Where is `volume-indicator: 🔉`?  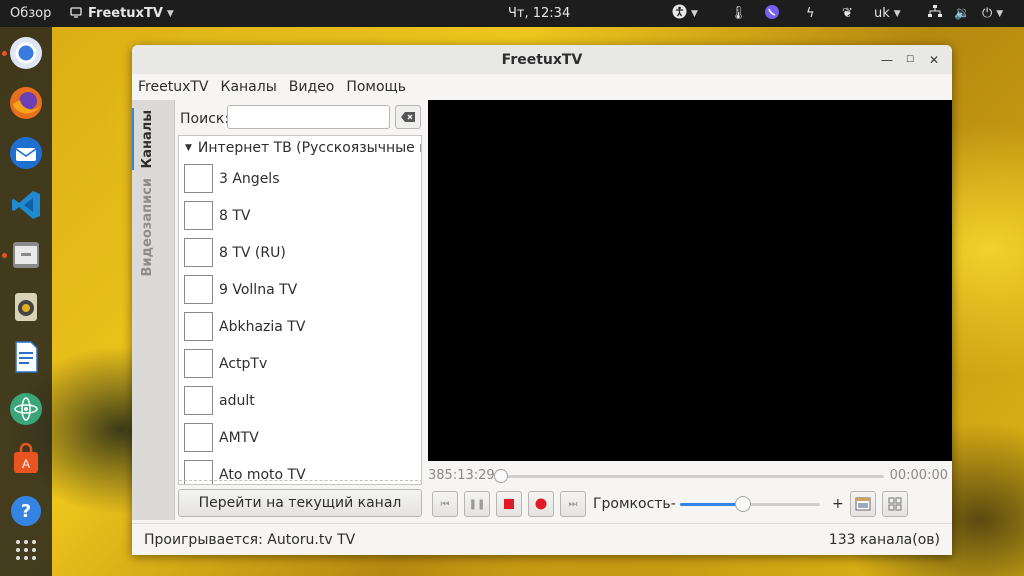 volume-indicator: 🔉 is located at coordinates (962, 13).